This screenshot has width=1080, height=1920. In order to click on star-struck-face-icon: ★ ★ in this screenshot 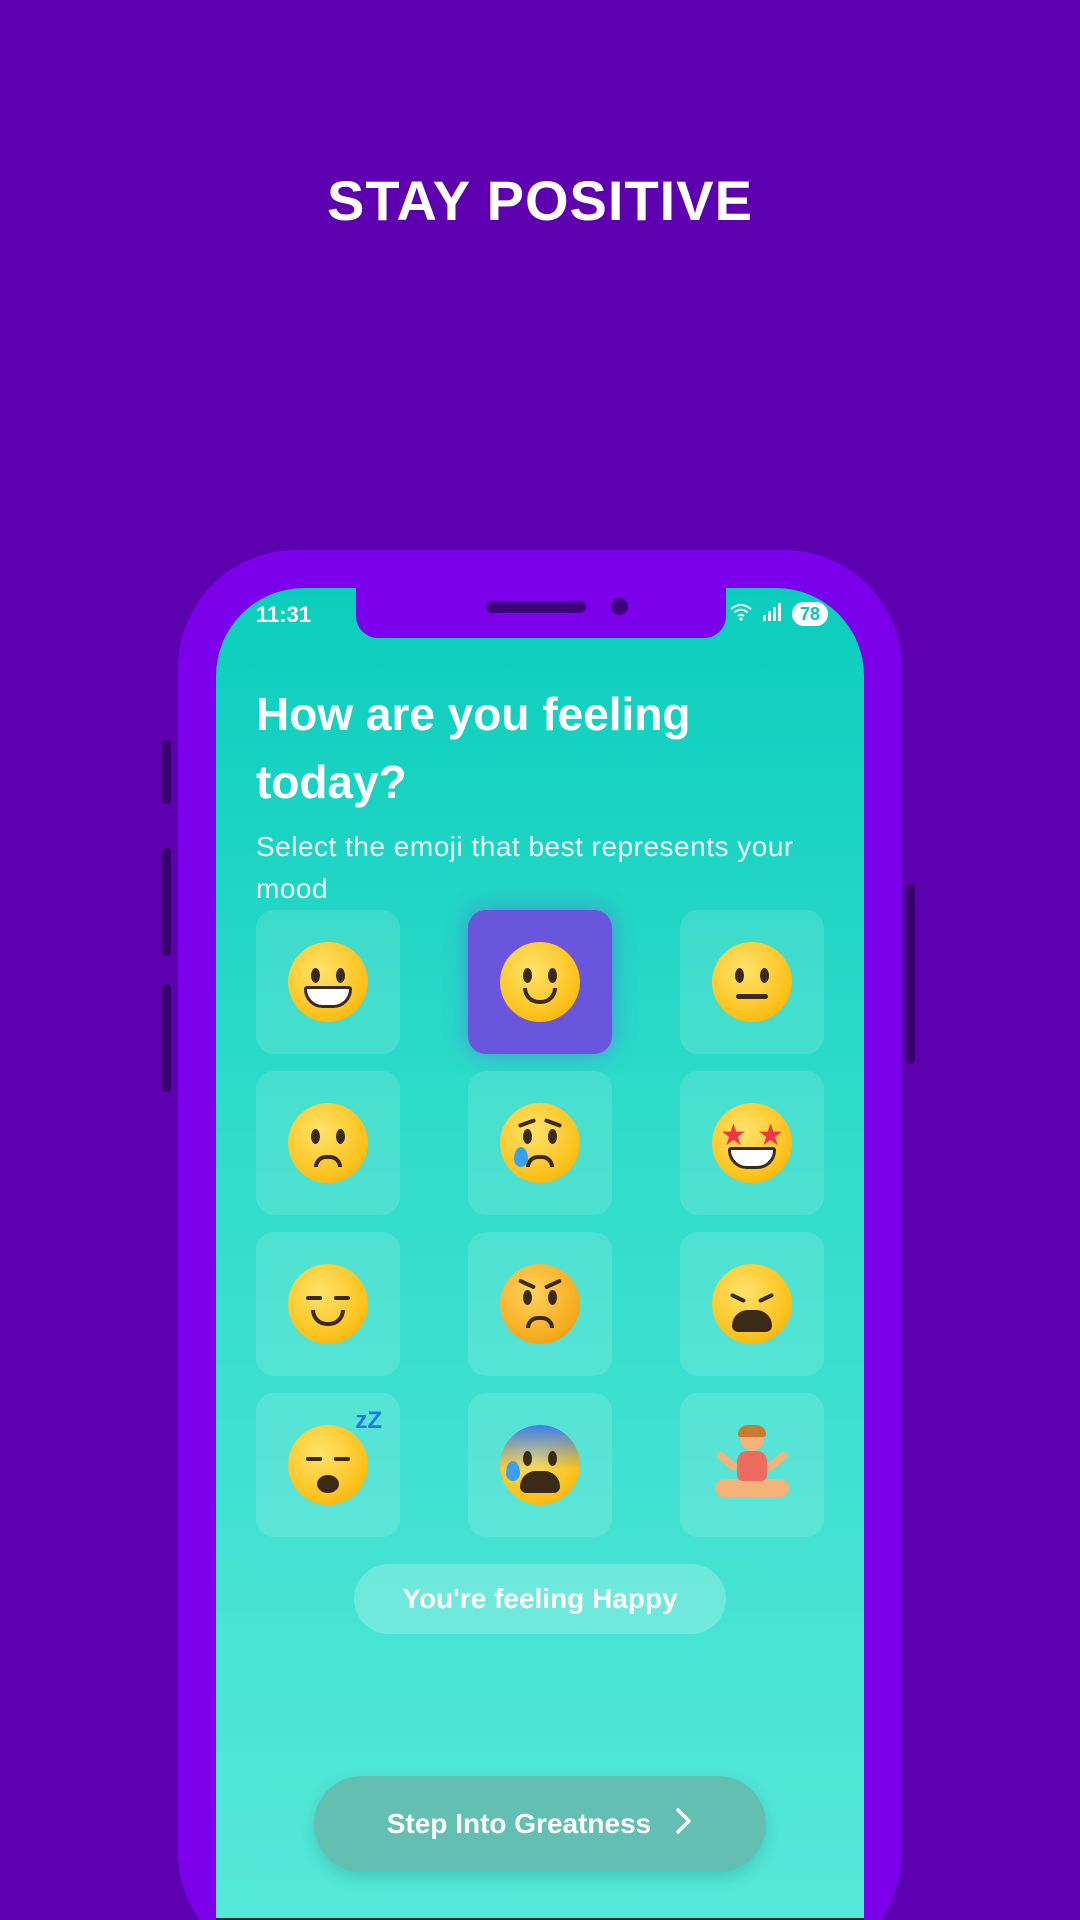, I will do `click(752, 1143)`.